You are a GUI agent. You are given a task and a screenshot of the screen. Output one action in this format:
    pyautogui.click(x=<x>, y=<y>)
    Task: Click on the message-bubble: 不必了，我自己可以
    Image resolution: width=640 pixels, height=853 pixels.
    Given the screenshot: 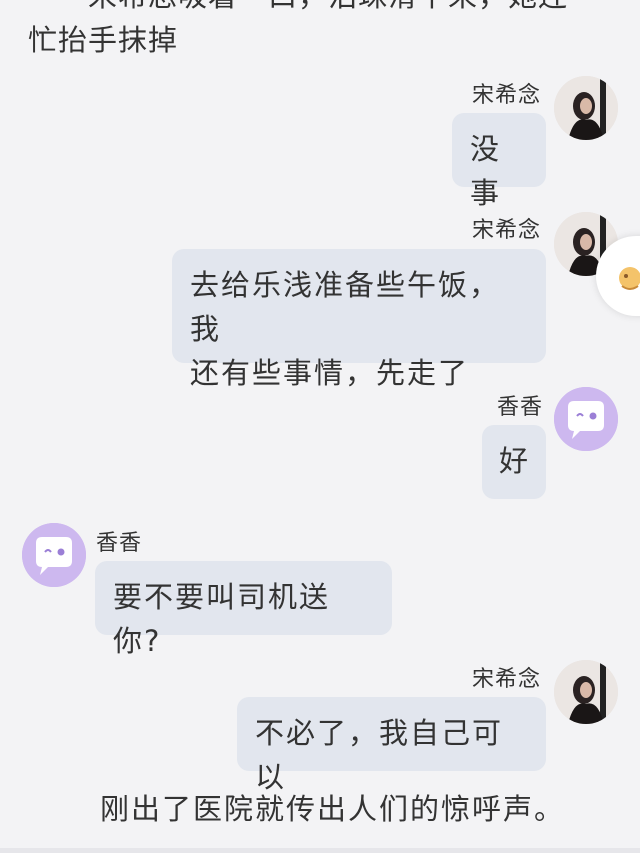 What is the action you would take?
    pyautogui.click(x=391, y=745)
    